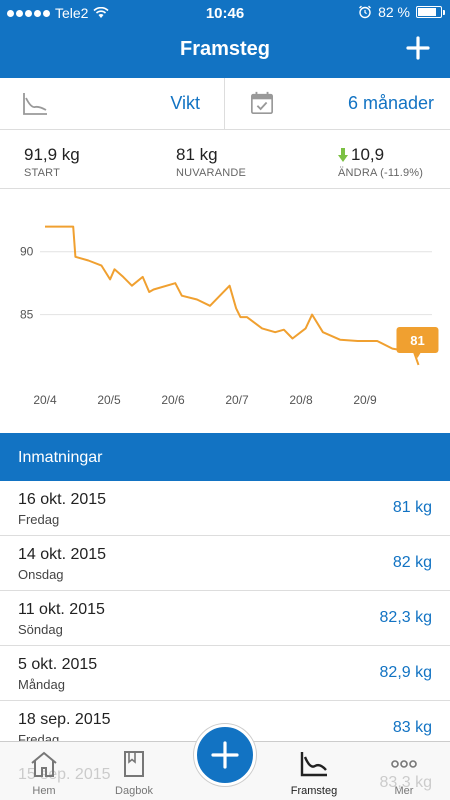  I want to click on x-tick-label: 20/6, so click(173, 400).